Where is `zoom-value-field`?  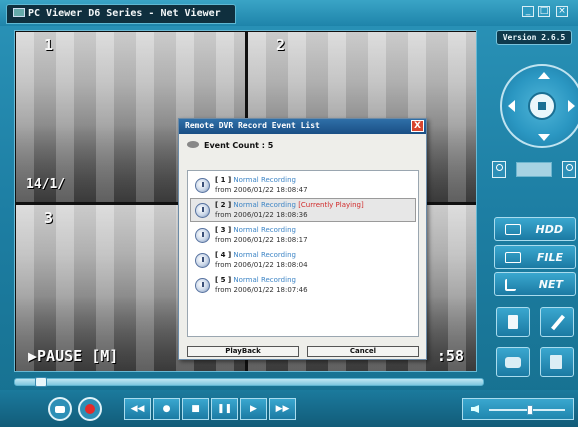 zoom-value-field is located at coordinates (534, 169).